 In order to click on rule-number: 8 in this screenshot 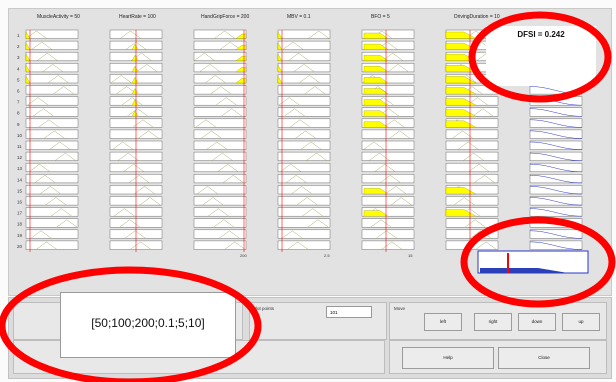, I will do `click(18, 113)`.